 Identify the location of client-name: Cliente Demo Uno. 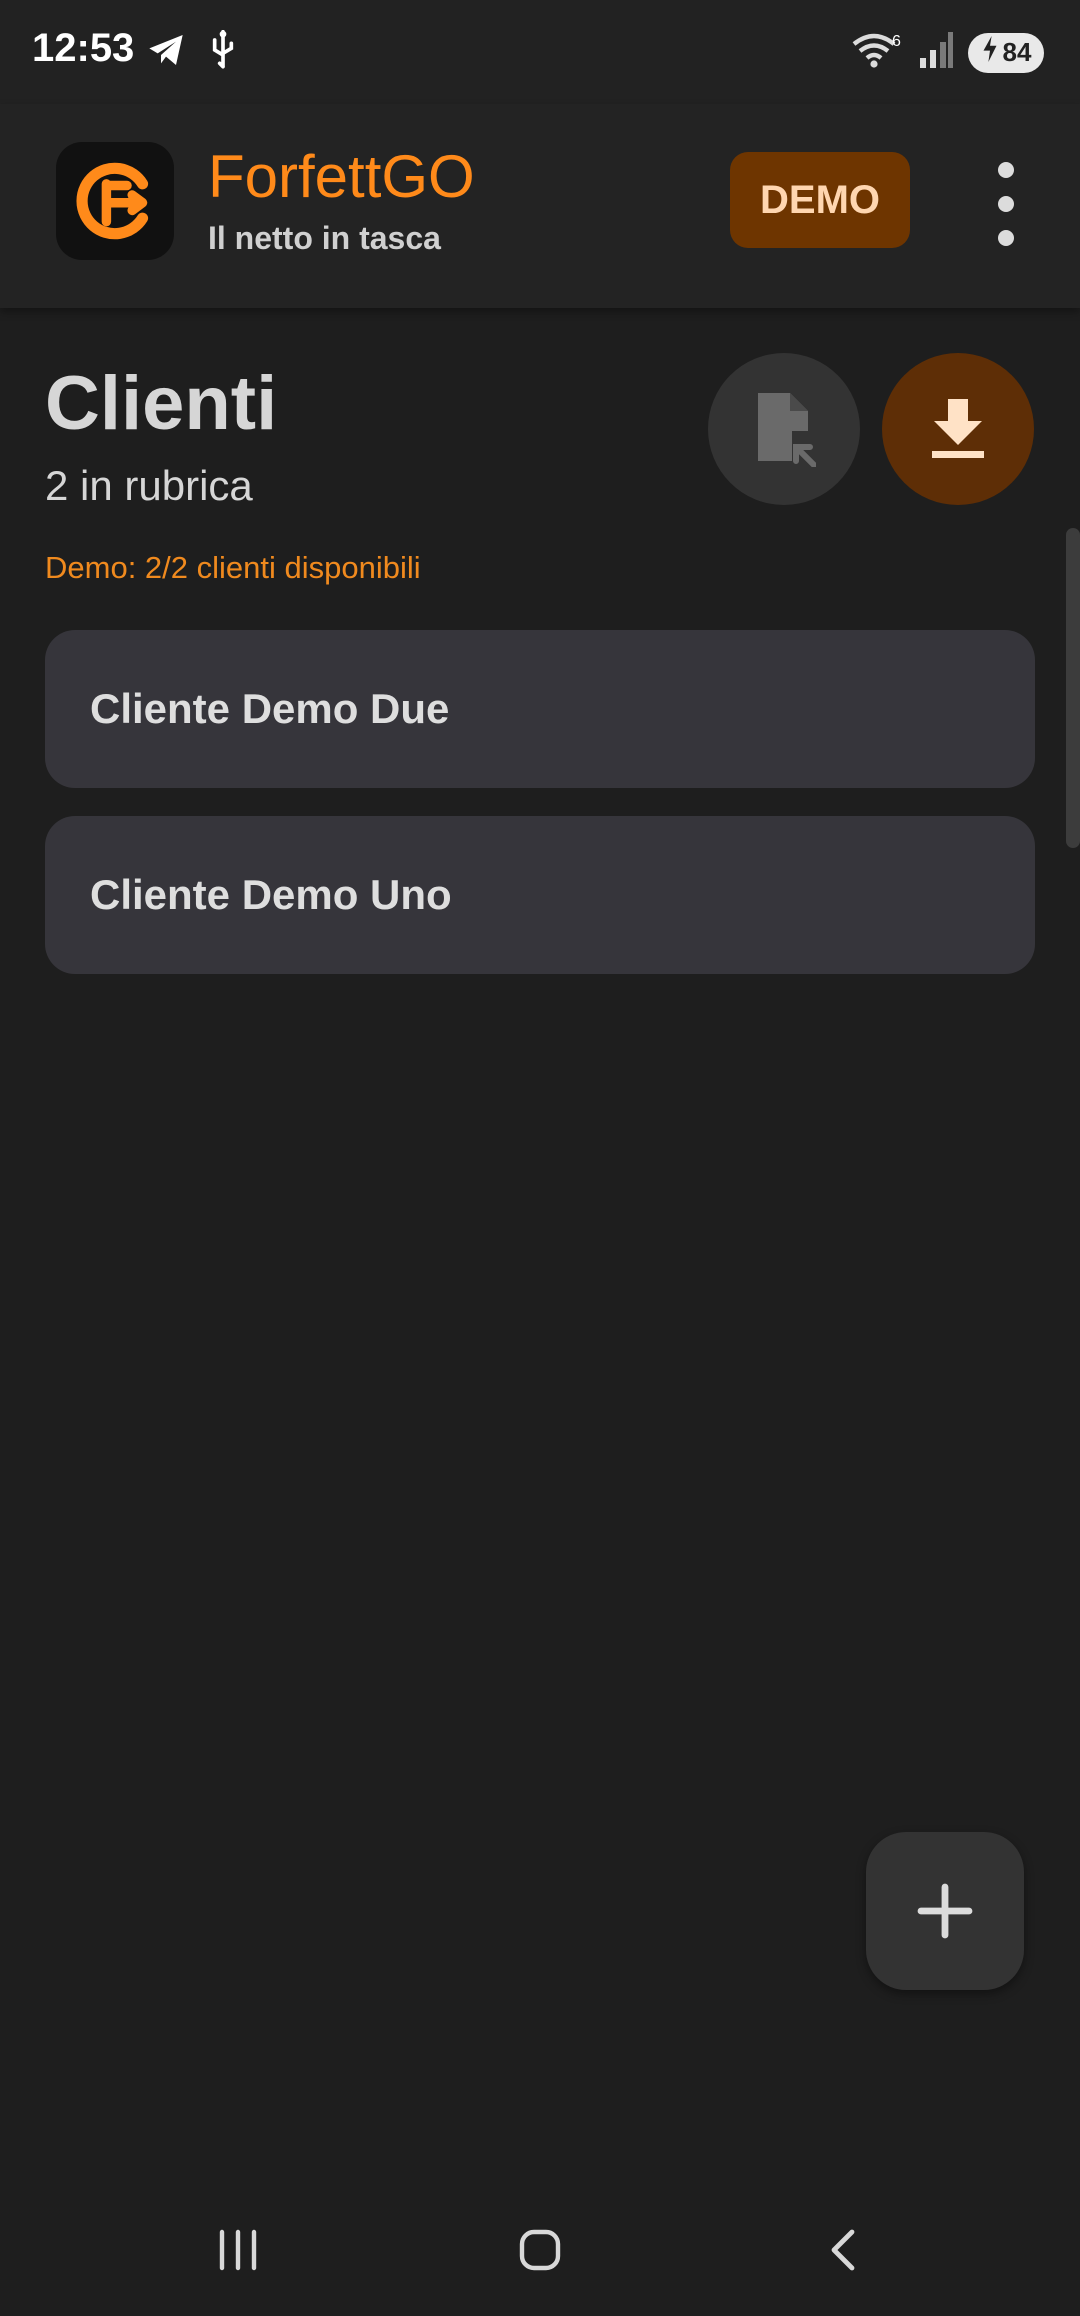
(271, 894).